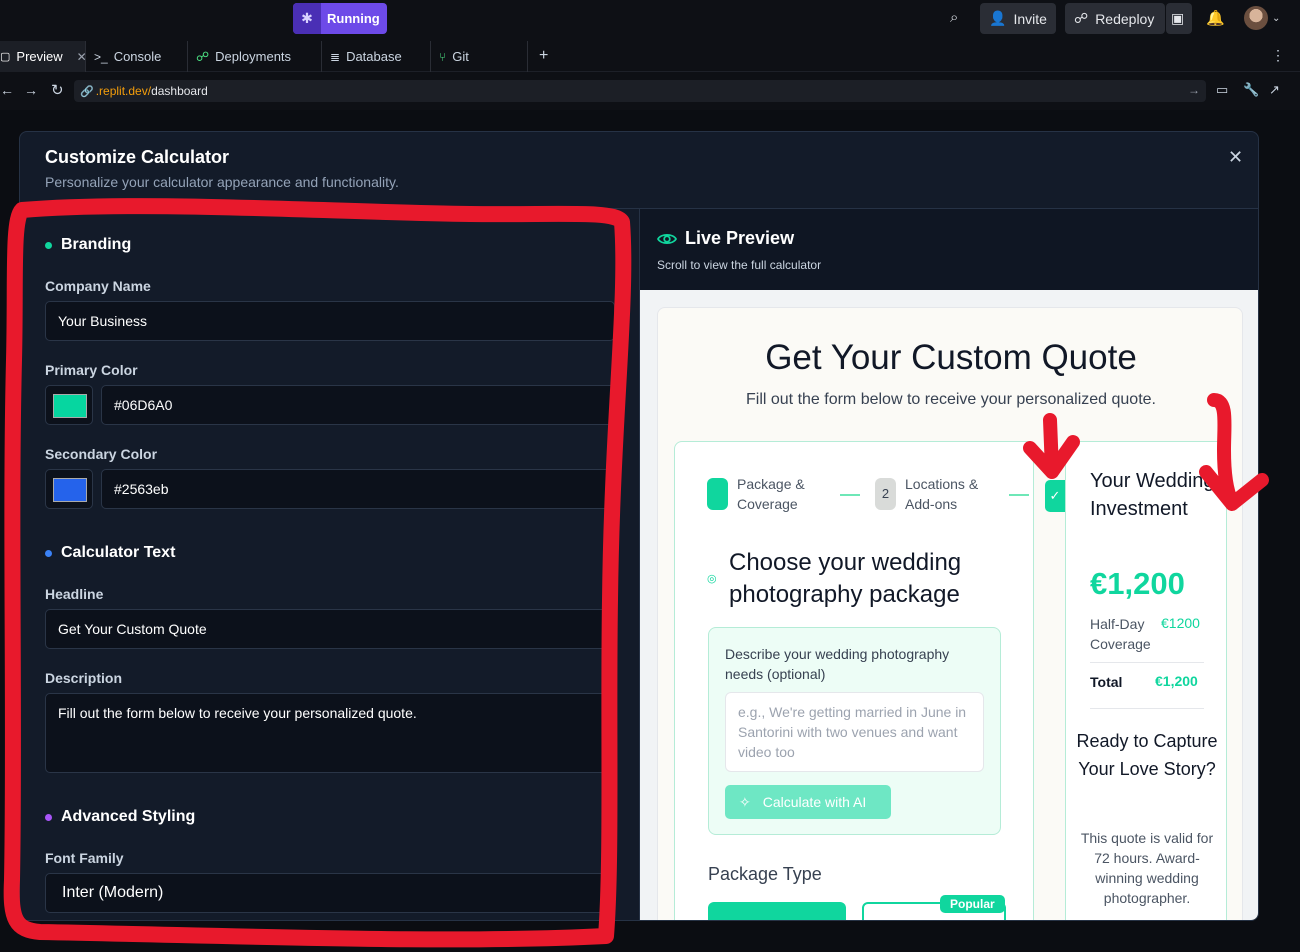 Image resolution: width=1300 pixels, height=952 pixels. What do you see at coordinates (330, 321) in the screenshot?
I see `company-name-input: Your Business` at bounding box center [330, 321].